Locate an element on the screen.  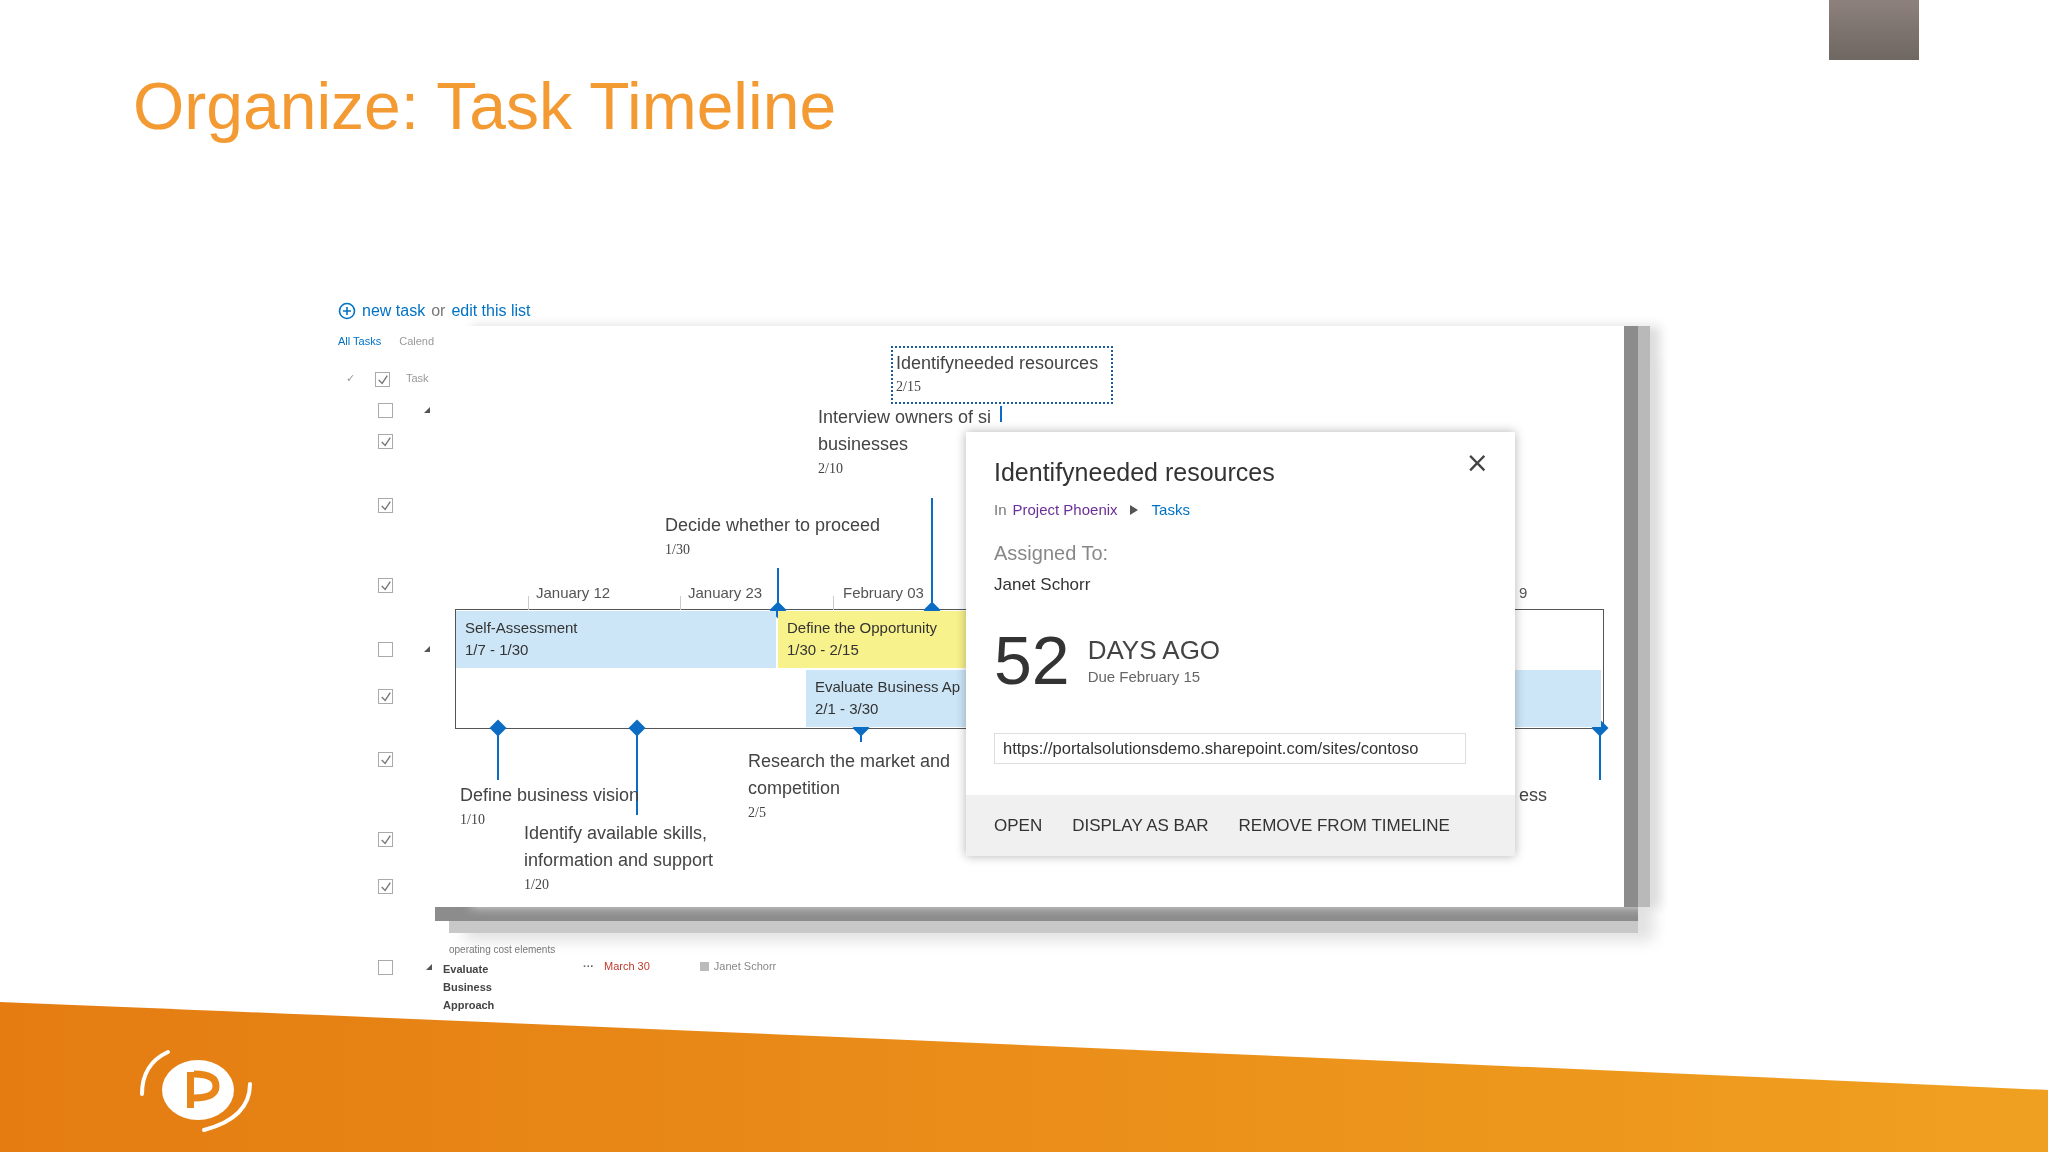
action-button: REMOVE FROM TIMELINE is located at coordinates (1344, 825).